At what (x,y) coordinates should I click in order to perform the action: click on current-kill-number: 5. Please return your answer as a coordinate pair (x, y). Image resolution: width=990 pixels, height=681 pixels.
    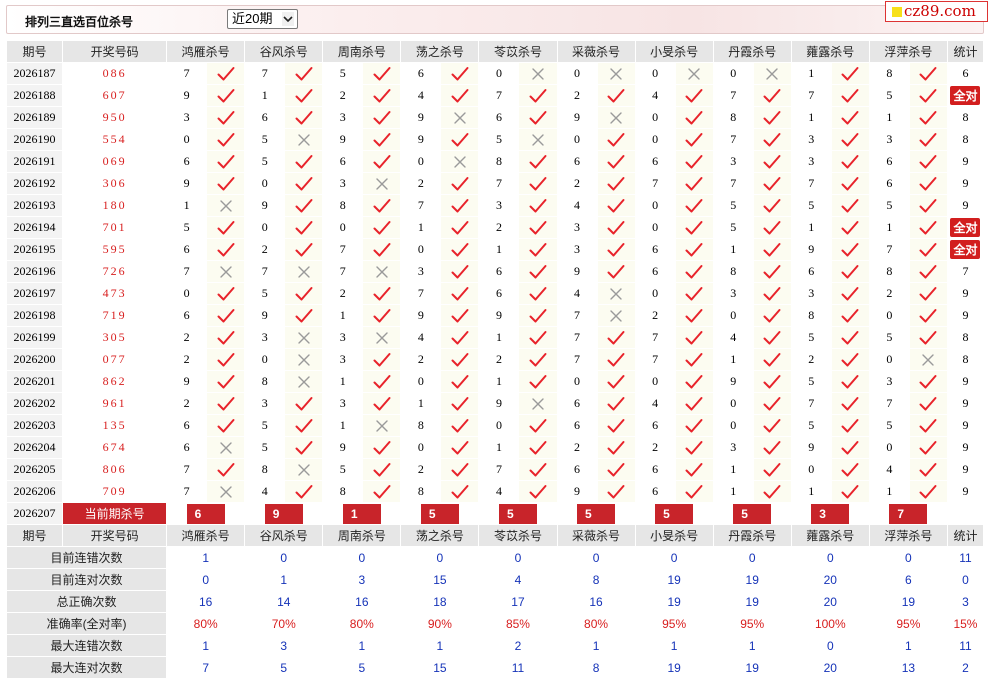
    Looking at the image, I should click on (517, 513).